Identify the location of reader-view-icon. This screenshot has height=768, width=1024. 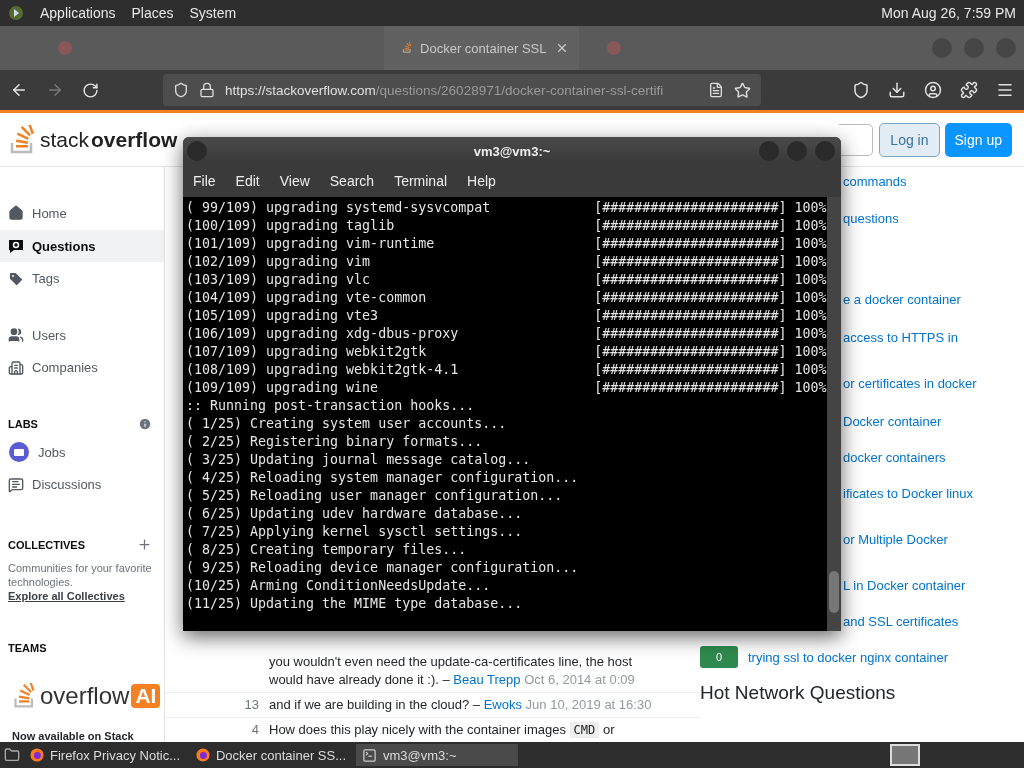
(716, 90).